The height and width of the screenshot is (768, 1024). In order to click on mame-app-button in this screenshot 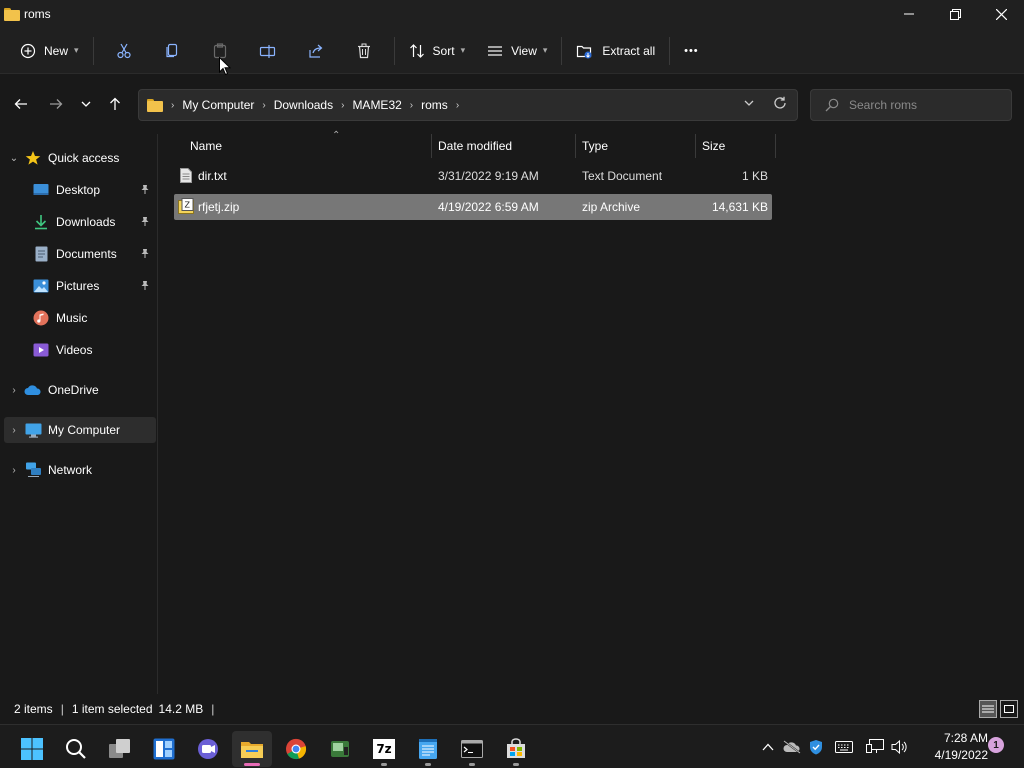, I will do `click(340, 749)`.